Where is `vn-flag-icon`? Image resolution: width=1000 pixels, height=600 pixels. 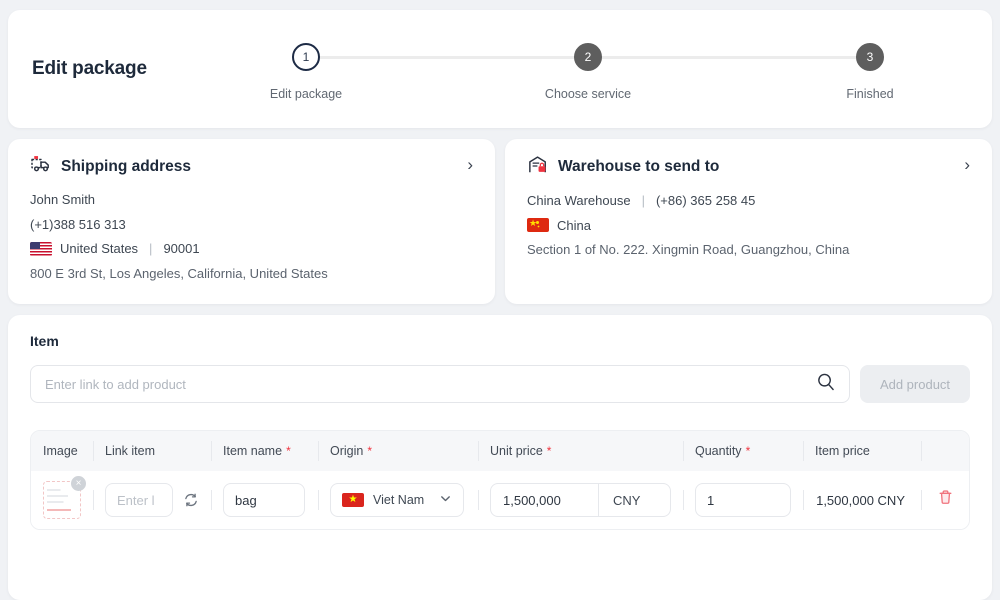 vn-flag-icon is located at coordinates (353, 500).